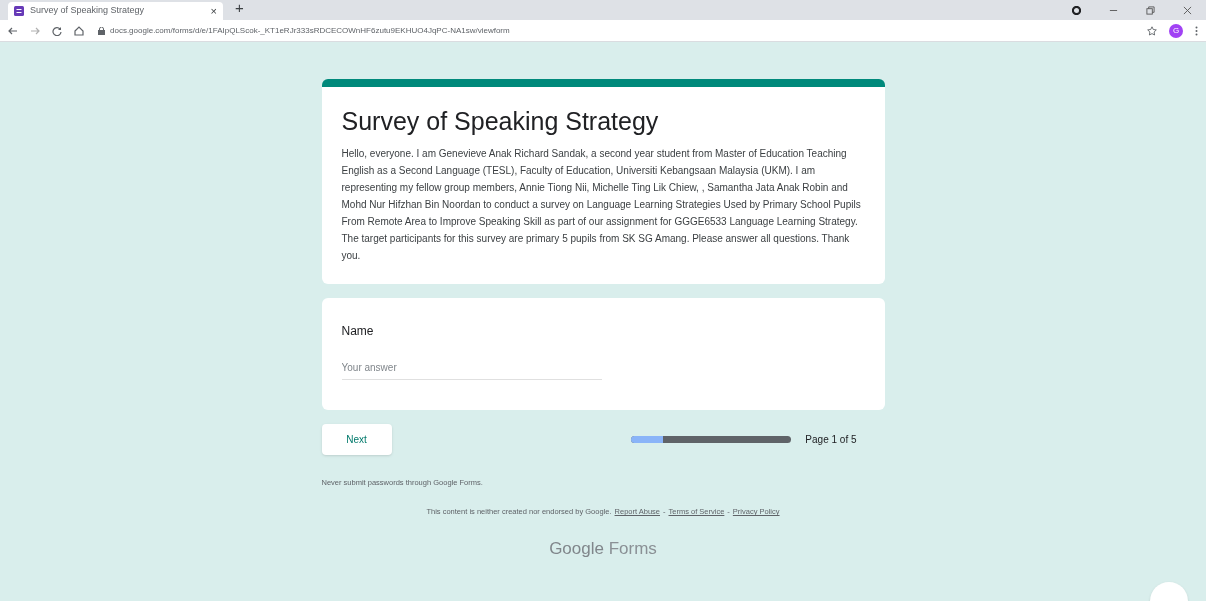 The height and width of the screenshot is (601, 1206). I want to click on browser-tab: Survey of Speaking Strategy ×, so click(115, 11).